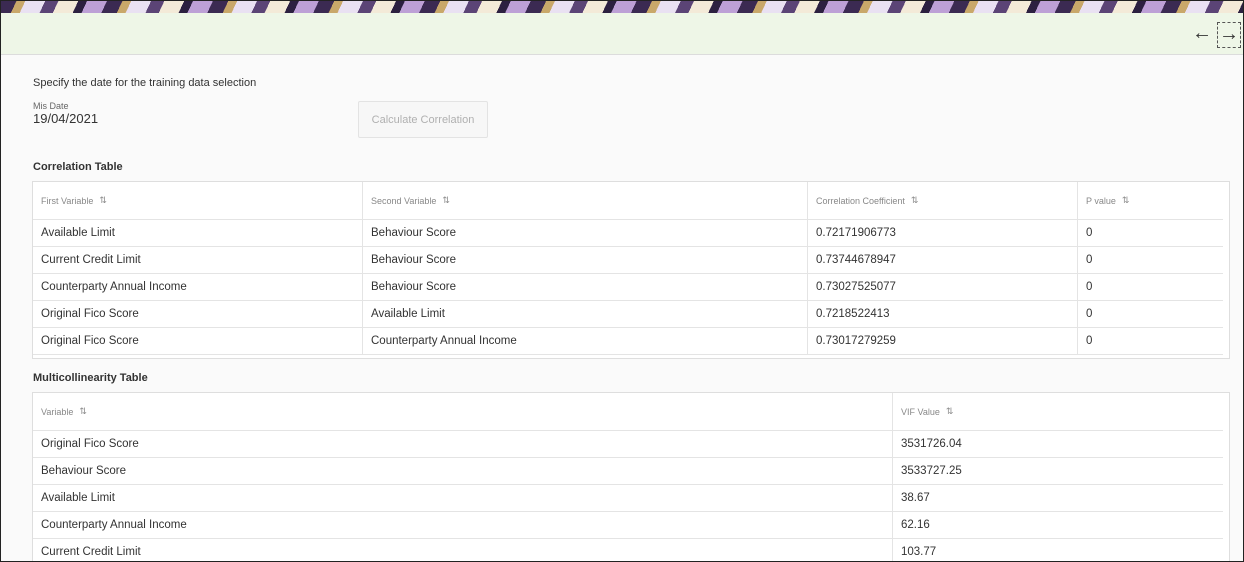  I want to click on cell-correlation-coefficient: 0.72171906773, so click(943, 232).